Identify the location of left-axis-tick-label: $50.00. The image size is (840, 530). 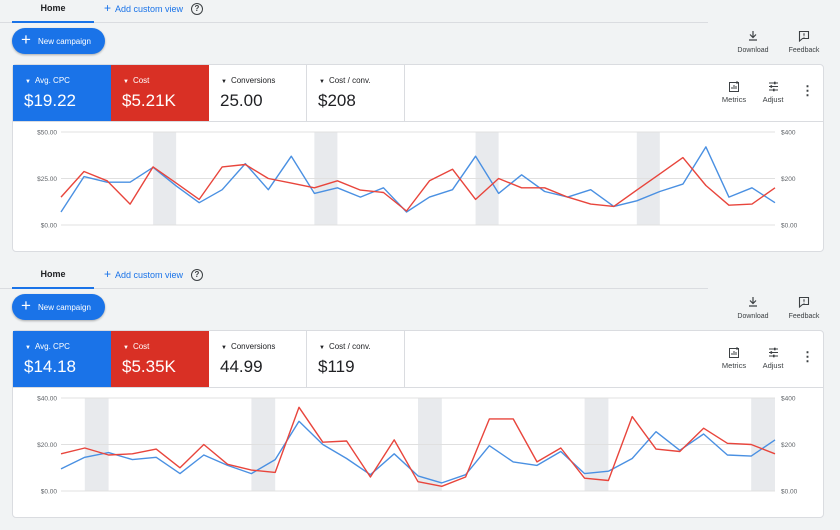
(47, 133).